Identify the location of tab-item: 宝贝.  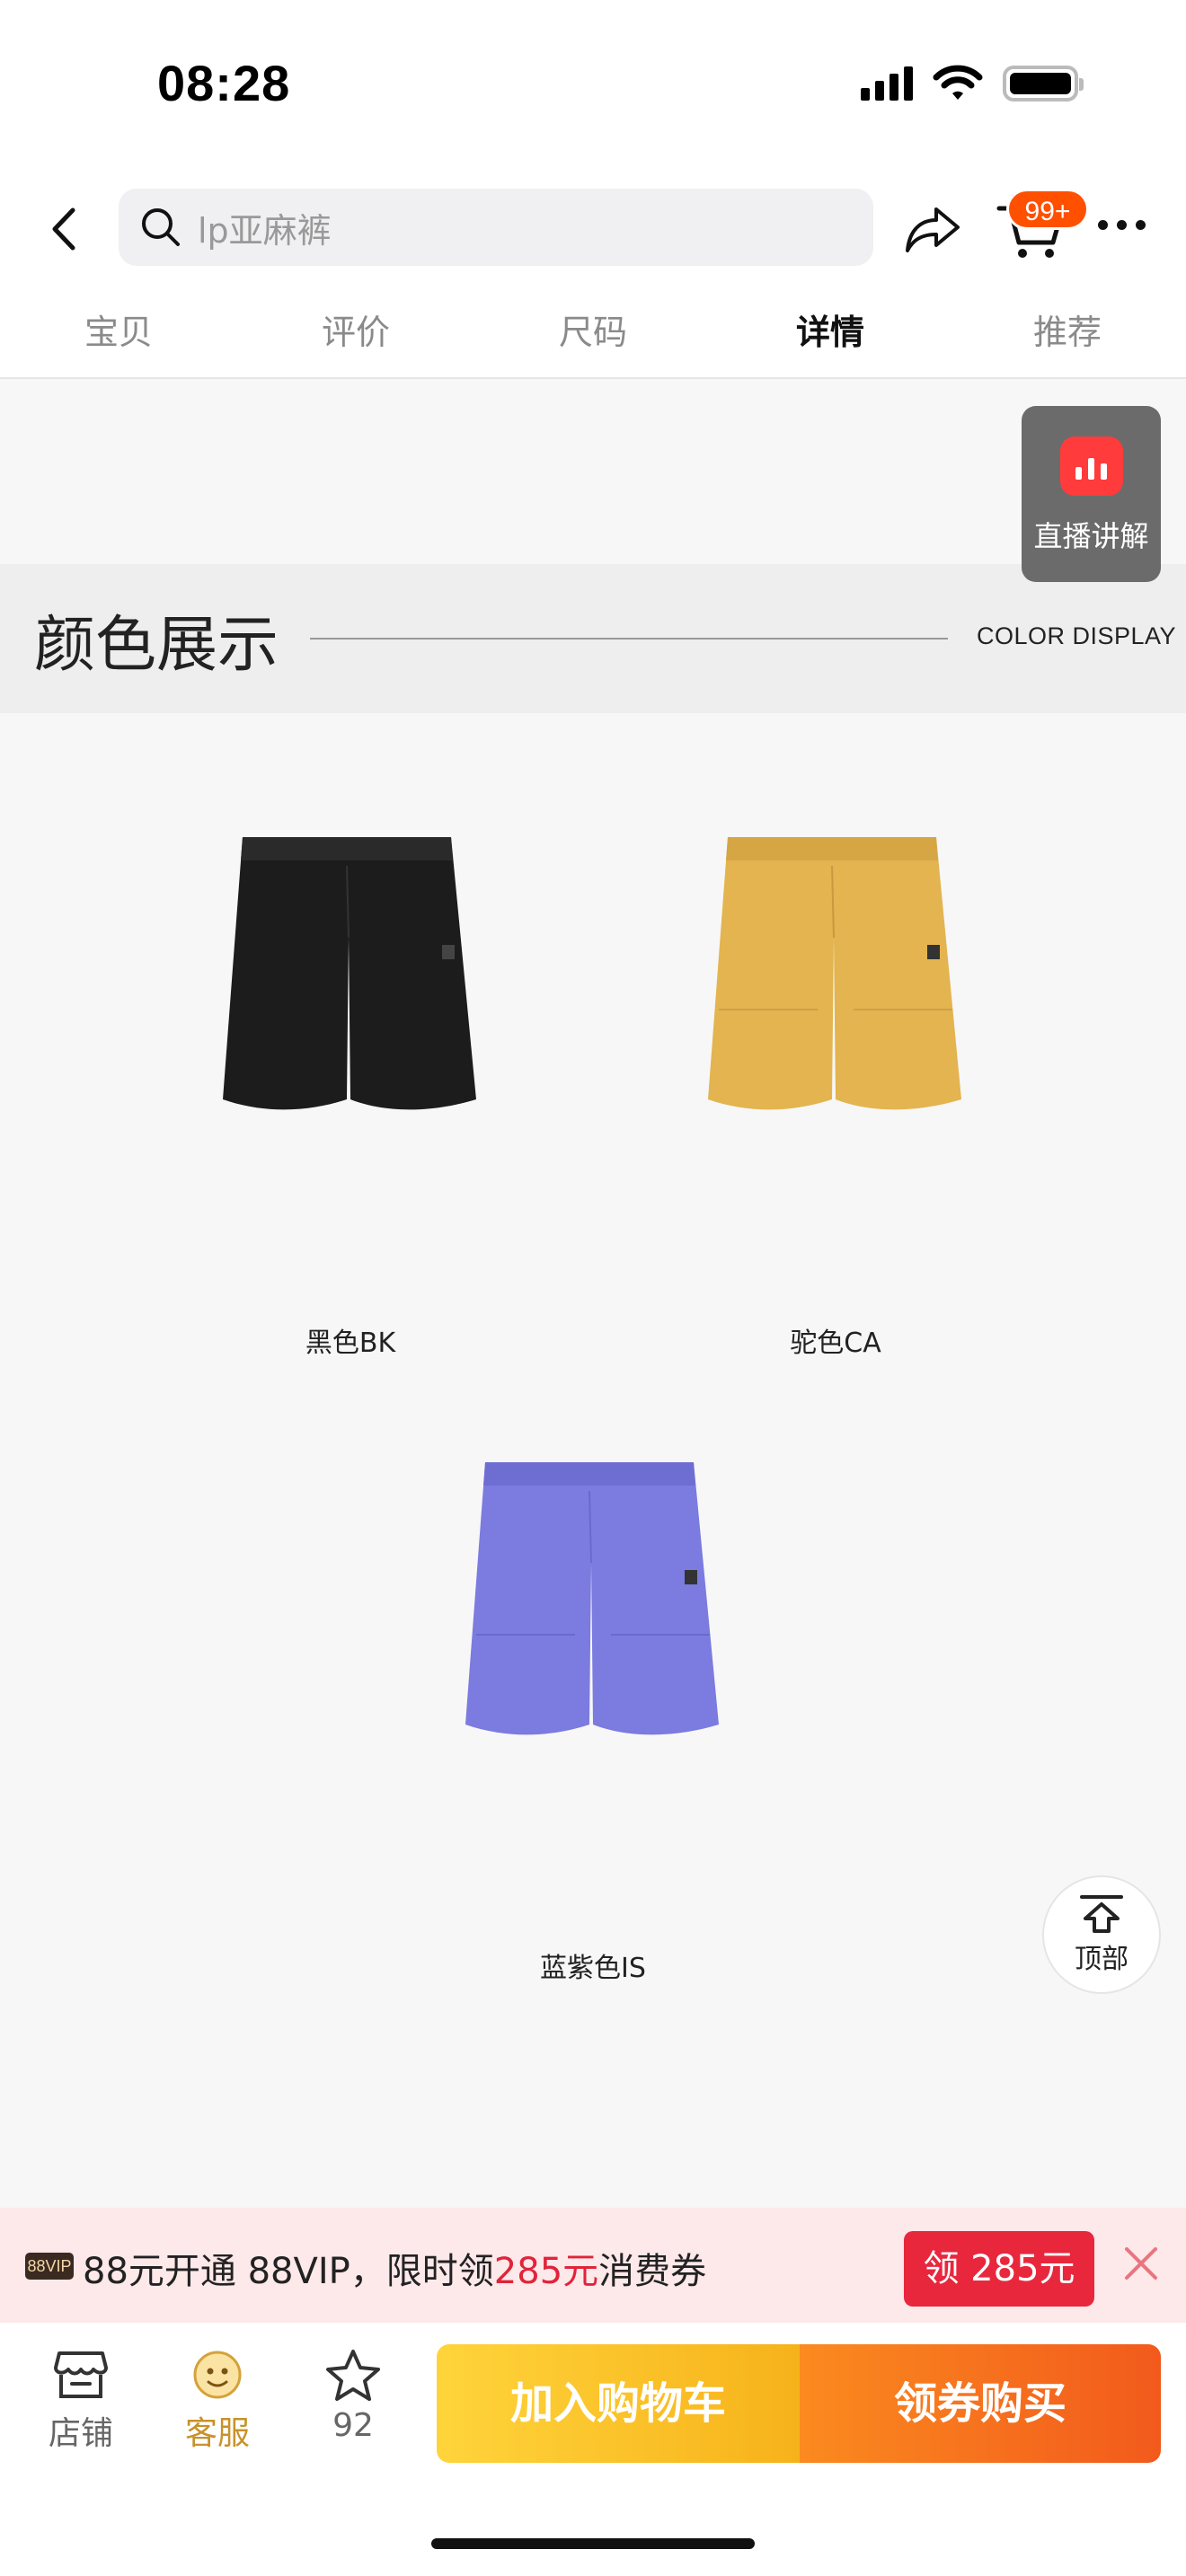
(118, 332).